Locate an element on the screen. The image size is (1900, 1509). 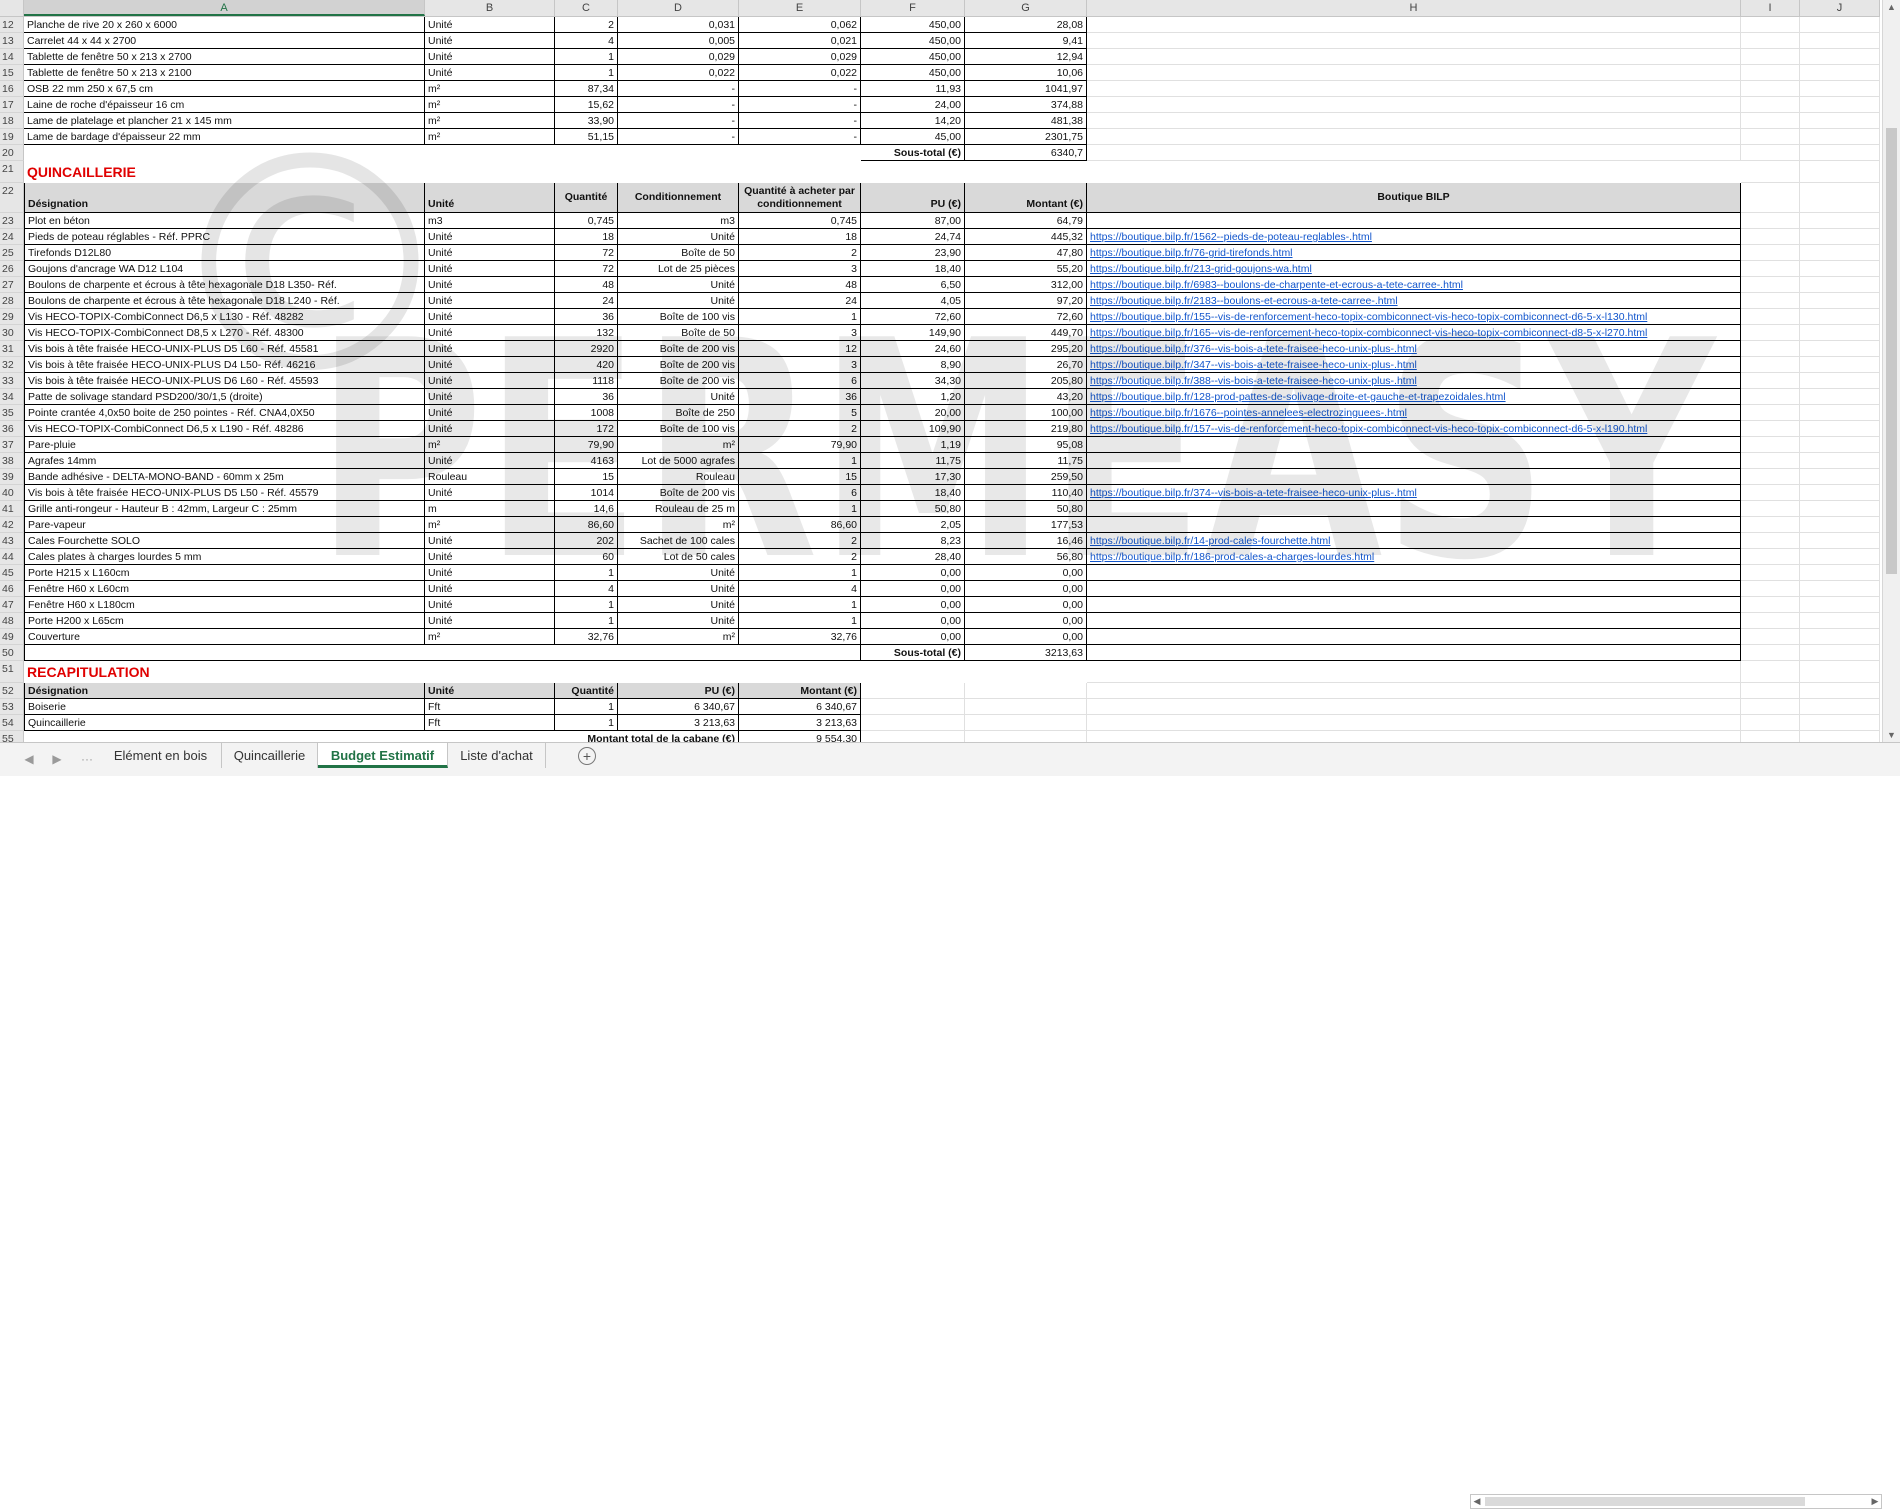
next-sheet-icon: ▶ is located at coordinates (57, 759).